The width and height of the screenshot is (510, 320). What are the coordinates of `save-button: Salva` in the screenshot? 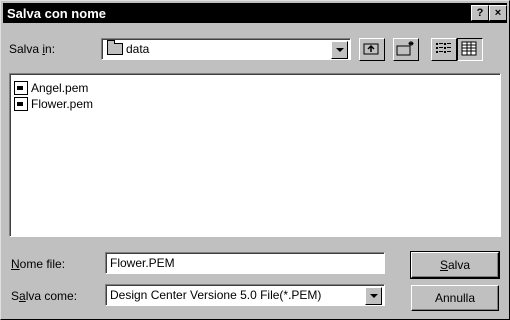 It's located at (455, 265).